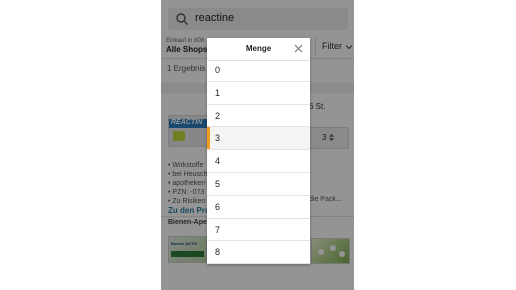  I want to click on quantity-option: 3, so click(258, 139).